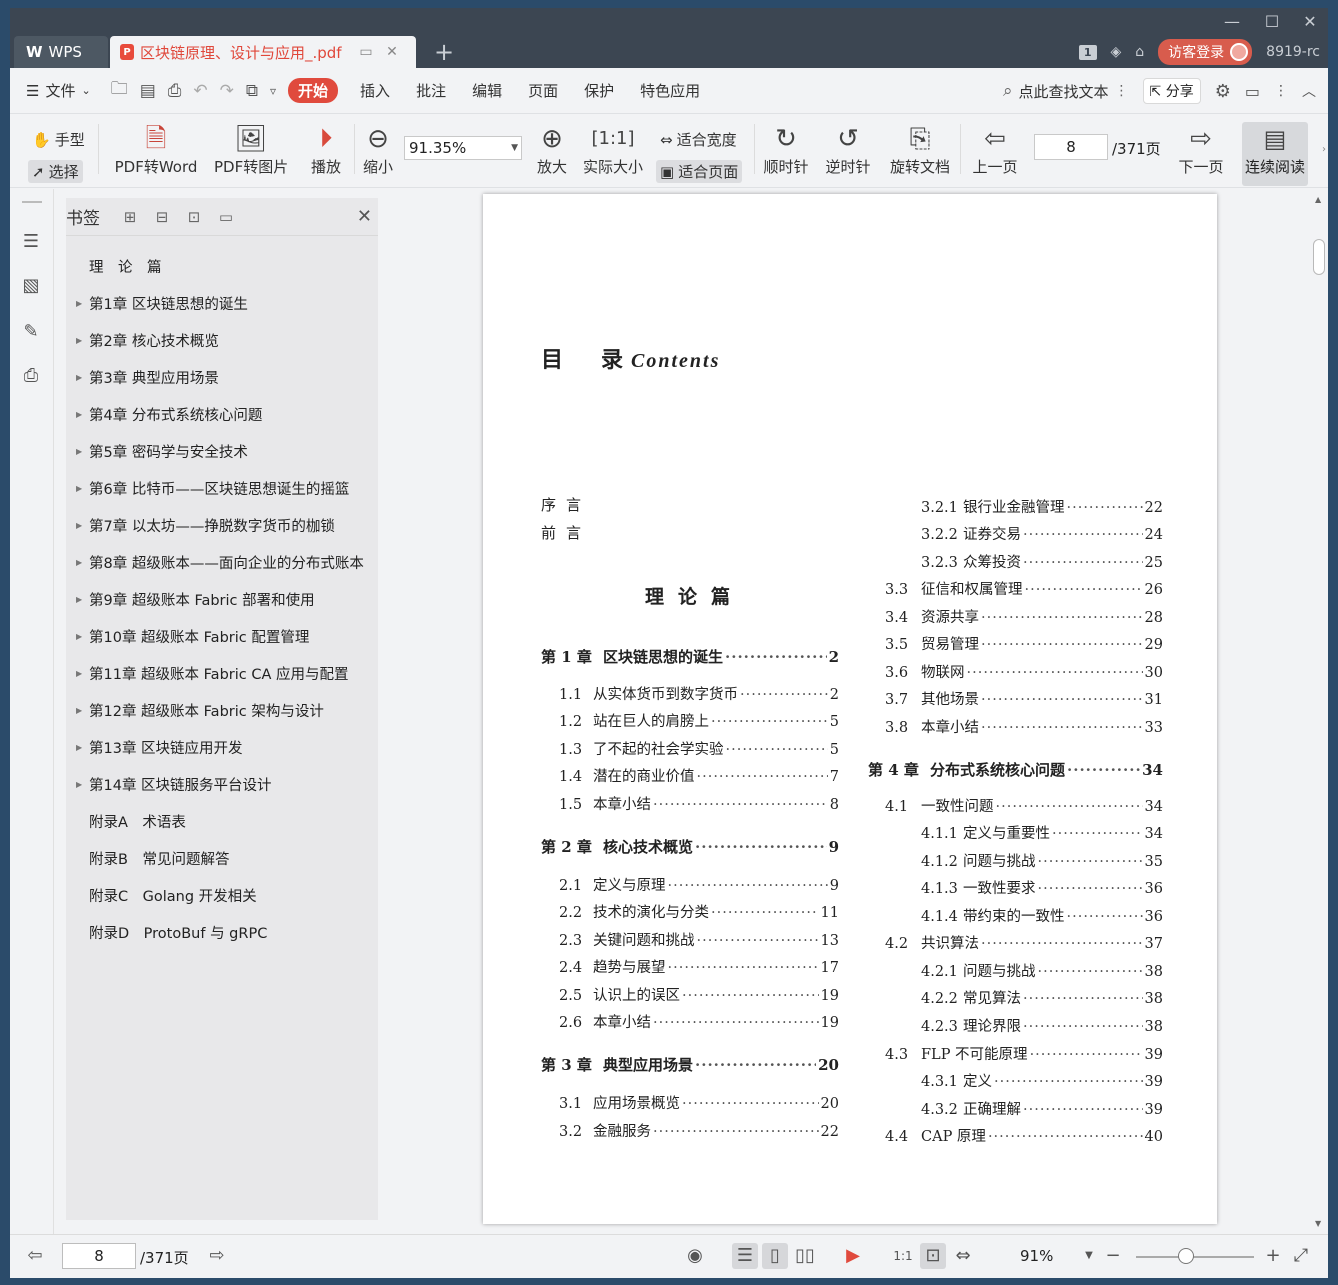  I want to click on toc-entry: 2.6 本章小结 19, so click(699, 1021).